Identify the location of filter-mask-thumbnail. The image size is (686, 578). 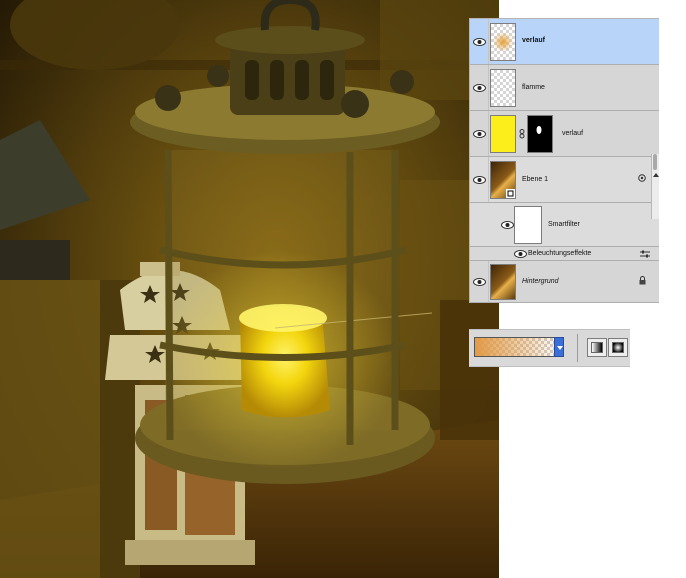
(528, 225).